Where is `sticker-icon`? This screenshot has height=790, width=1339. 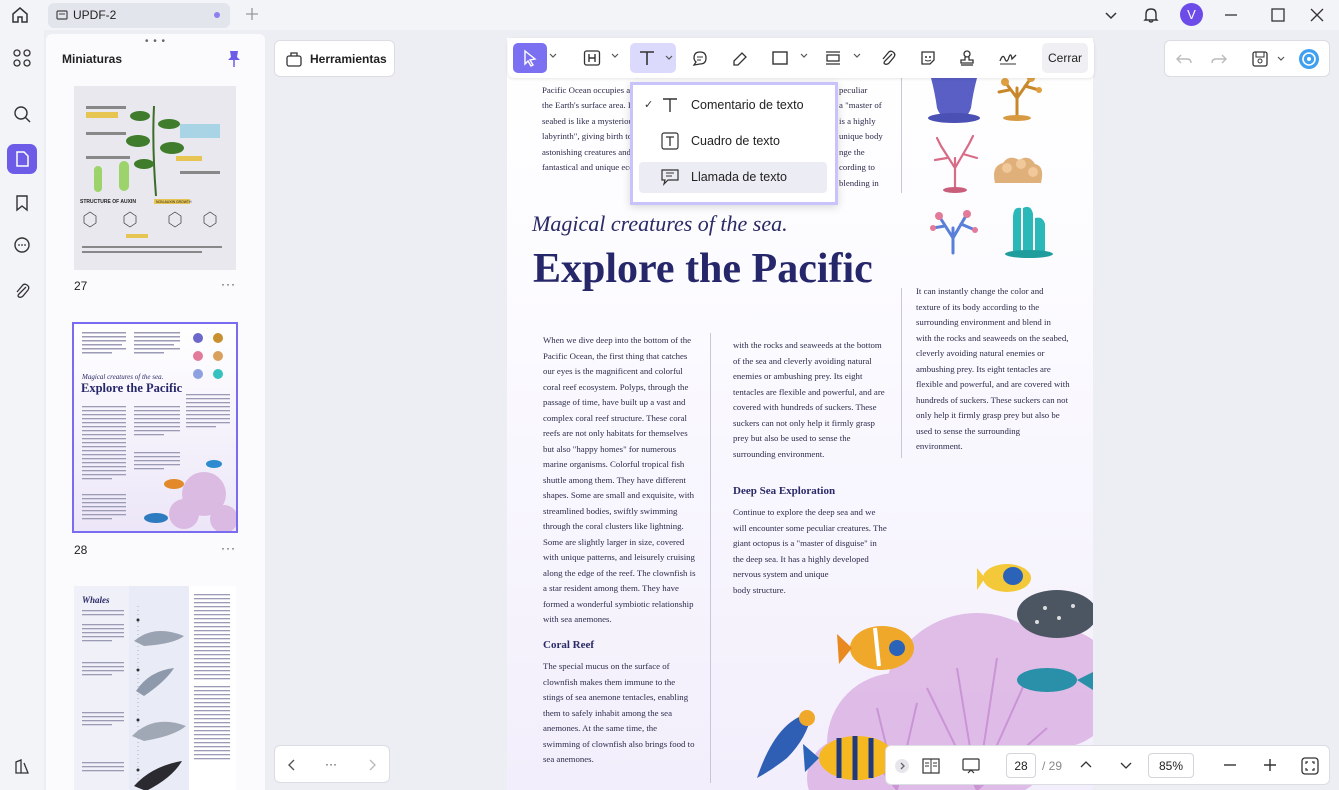 sticker-icon is located at coordinates (928, 58).